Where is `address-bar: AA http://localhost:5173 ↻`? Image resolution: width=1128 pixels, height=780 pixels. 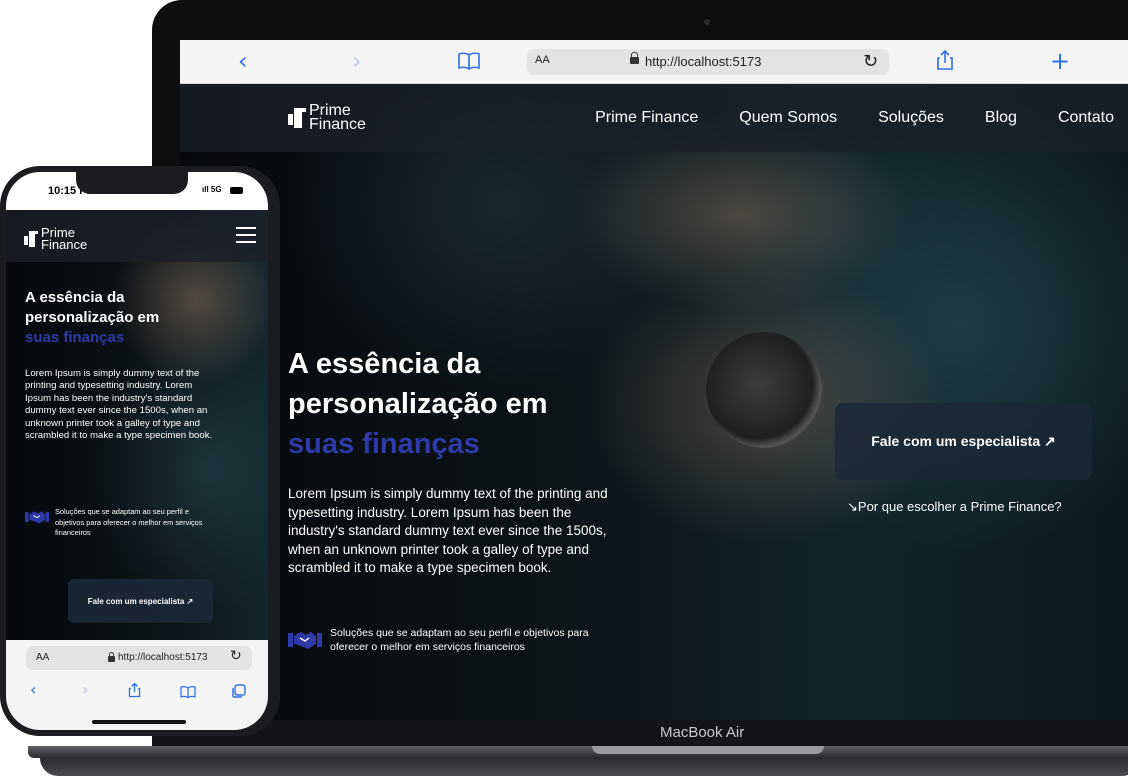
address-bar: AA http://localhost:5173 ↻ is located at coordinates (708, 62).